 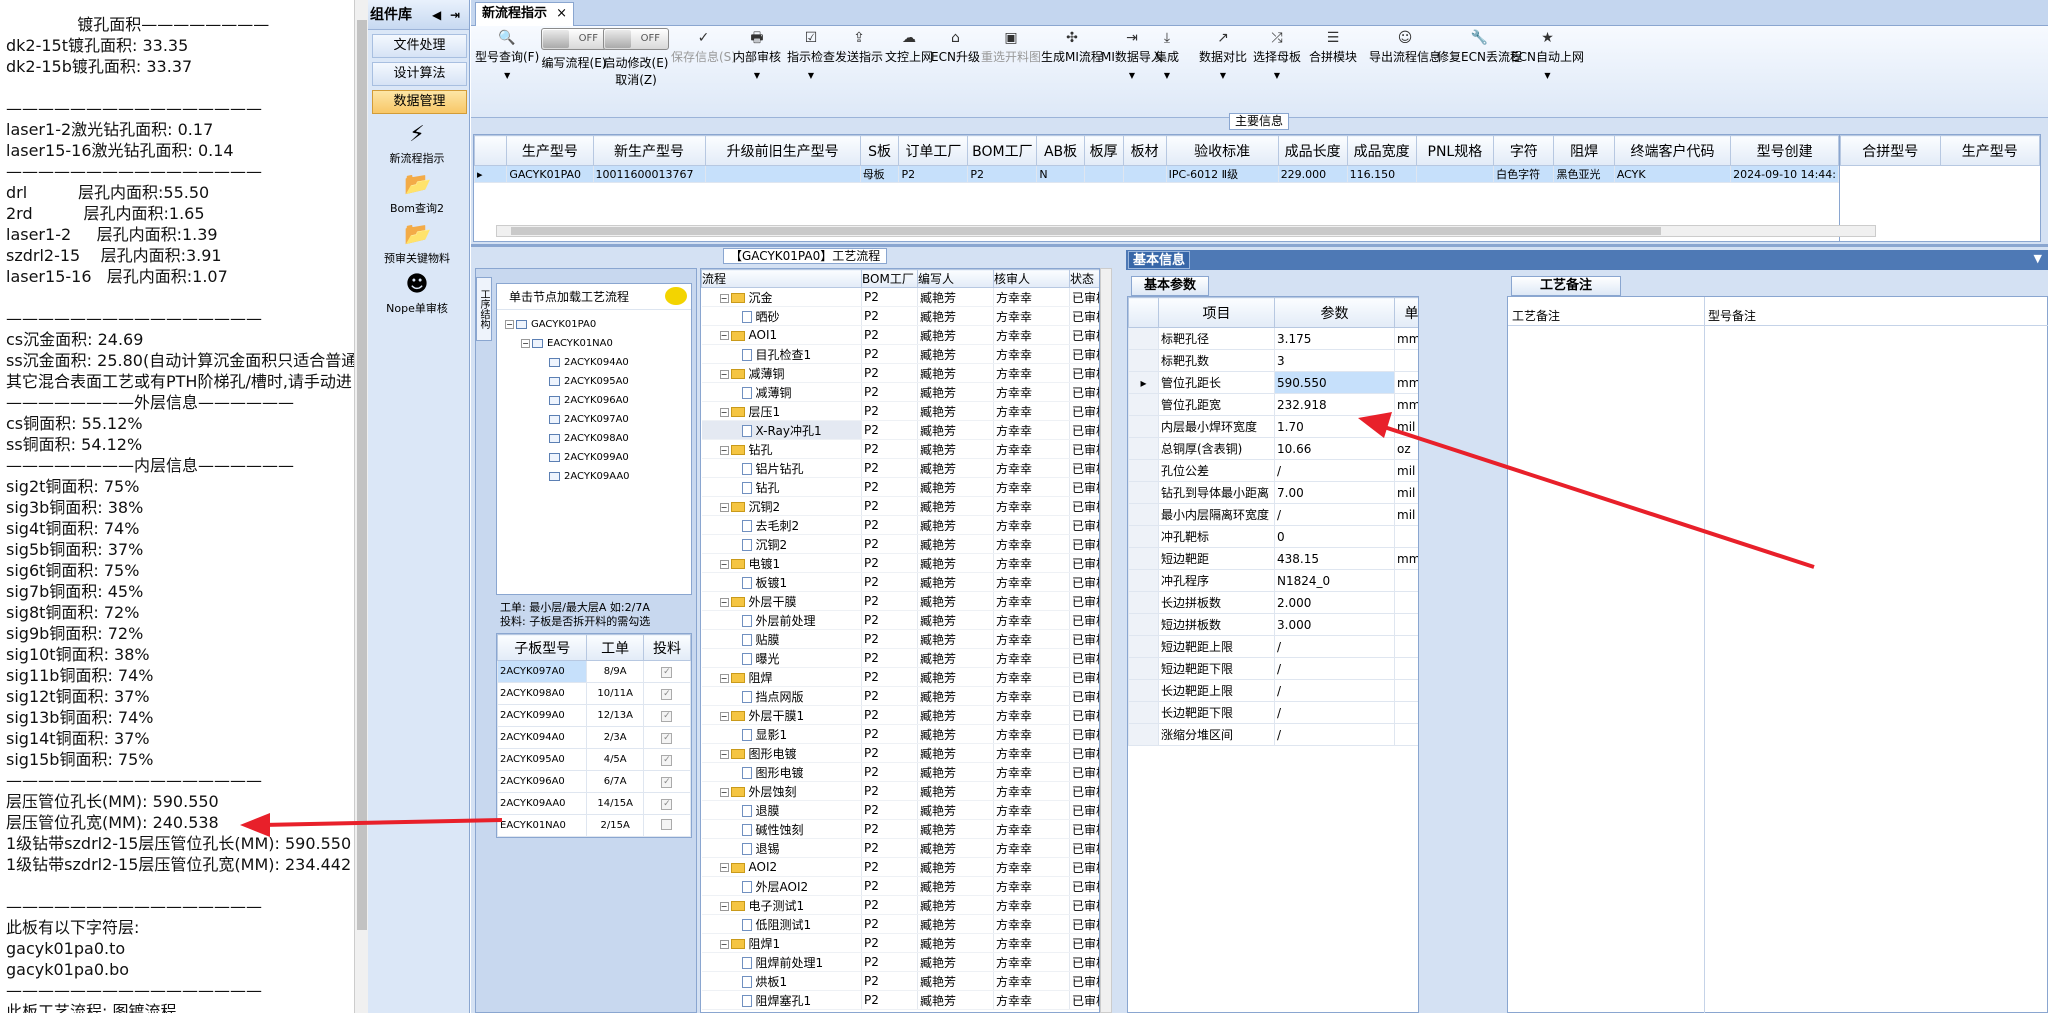 What do you see at coordinates (1334, 602) in the screenshot?
I see `table-cell: 2.000` at bounding box center [1334, 602].